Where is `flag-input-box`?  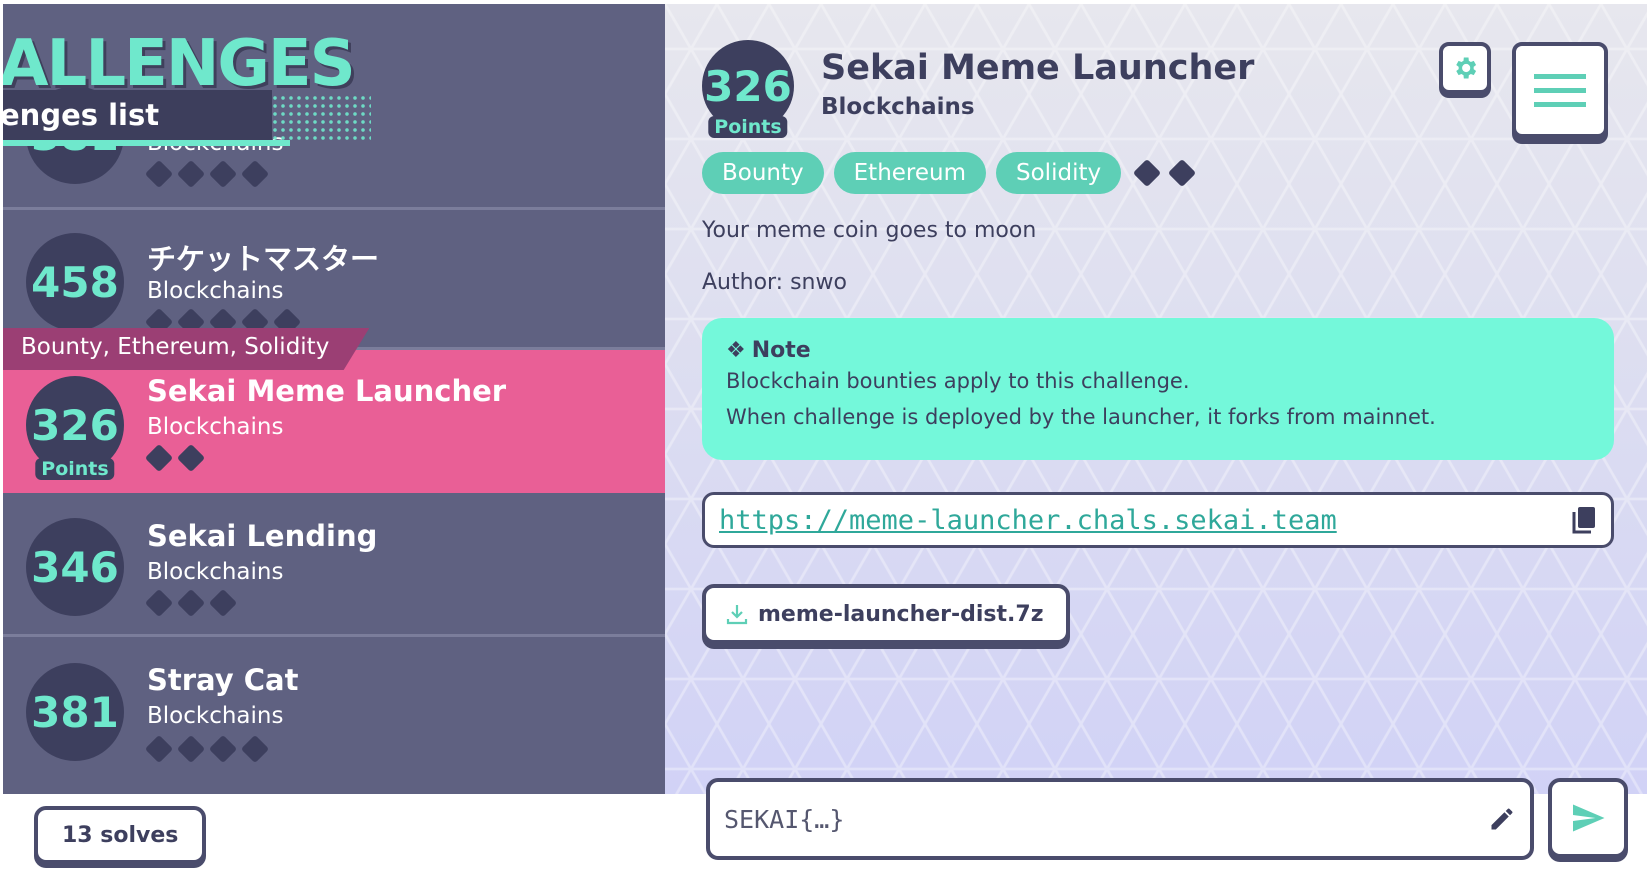 flag-input-box is located at coordinates (1120, 819).